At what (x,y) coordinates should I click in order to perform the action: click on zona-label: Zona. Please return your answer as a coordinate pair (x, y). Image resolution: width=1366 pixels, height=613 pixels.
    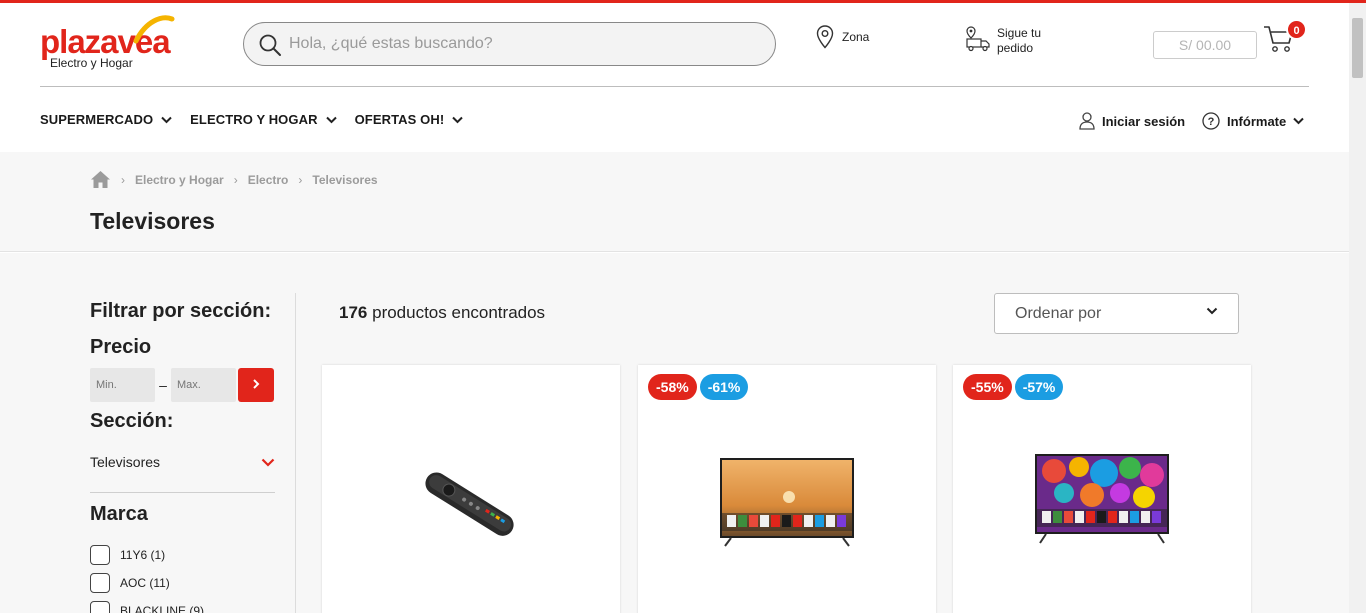
    Looking at the image, I should click on (856, 37).